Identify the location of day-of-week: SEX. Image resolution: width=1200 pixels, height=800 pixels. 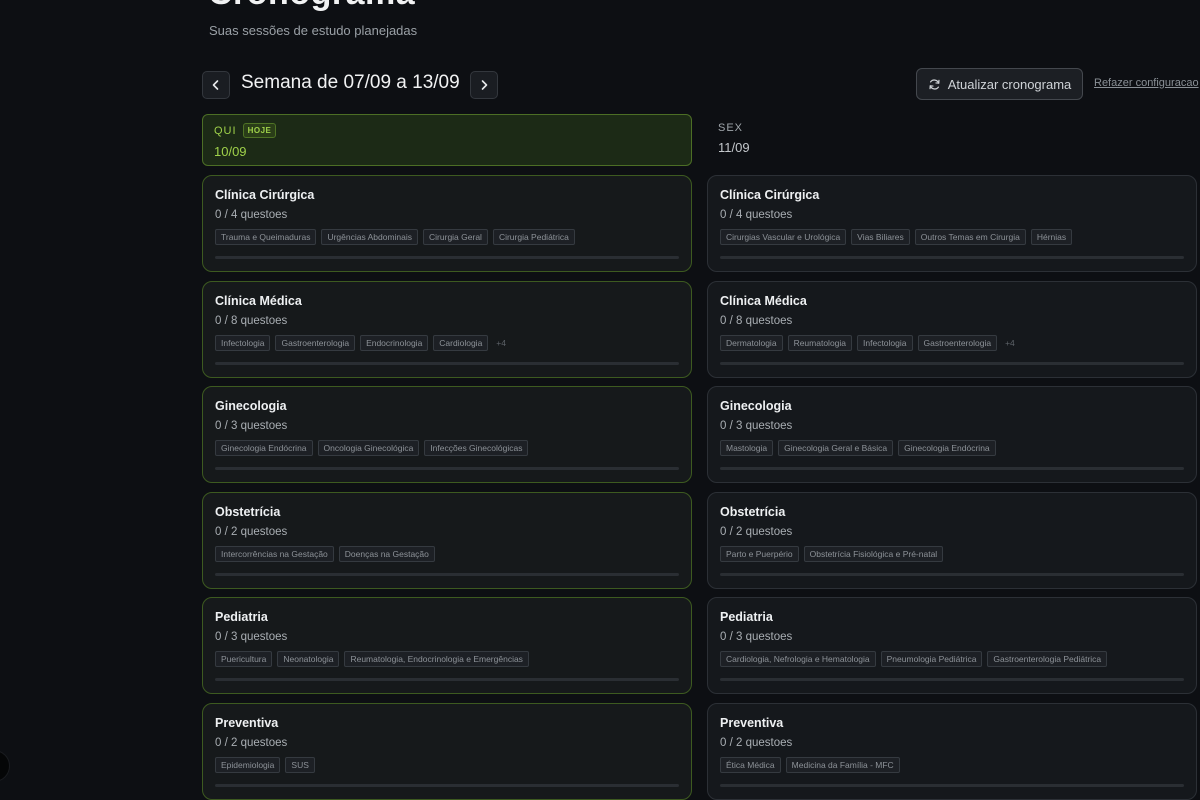
(952, 128).